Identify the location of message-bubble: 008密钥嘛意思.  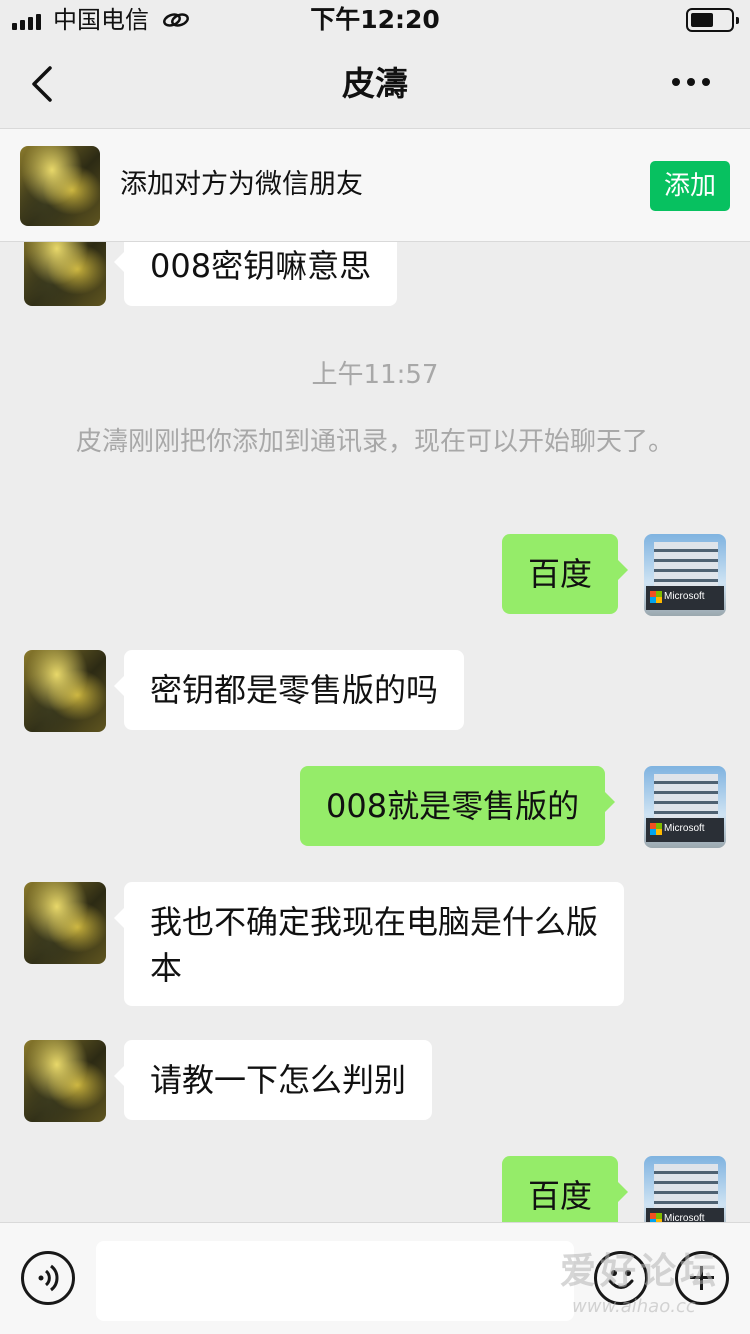
(255, 274).